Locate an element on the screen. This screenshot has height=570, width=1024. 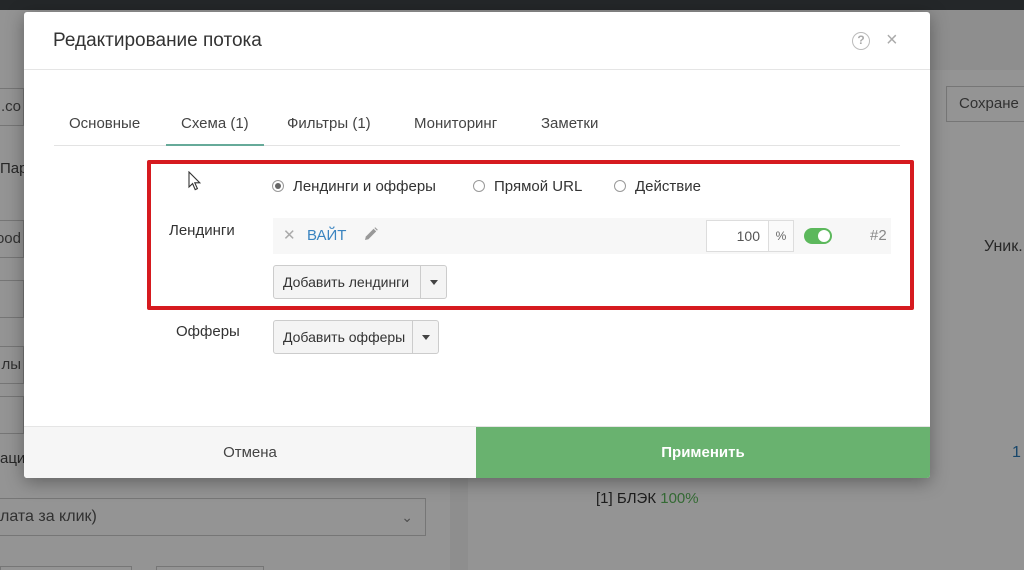
landing-index: #2 is located at coordinates (878, 235).